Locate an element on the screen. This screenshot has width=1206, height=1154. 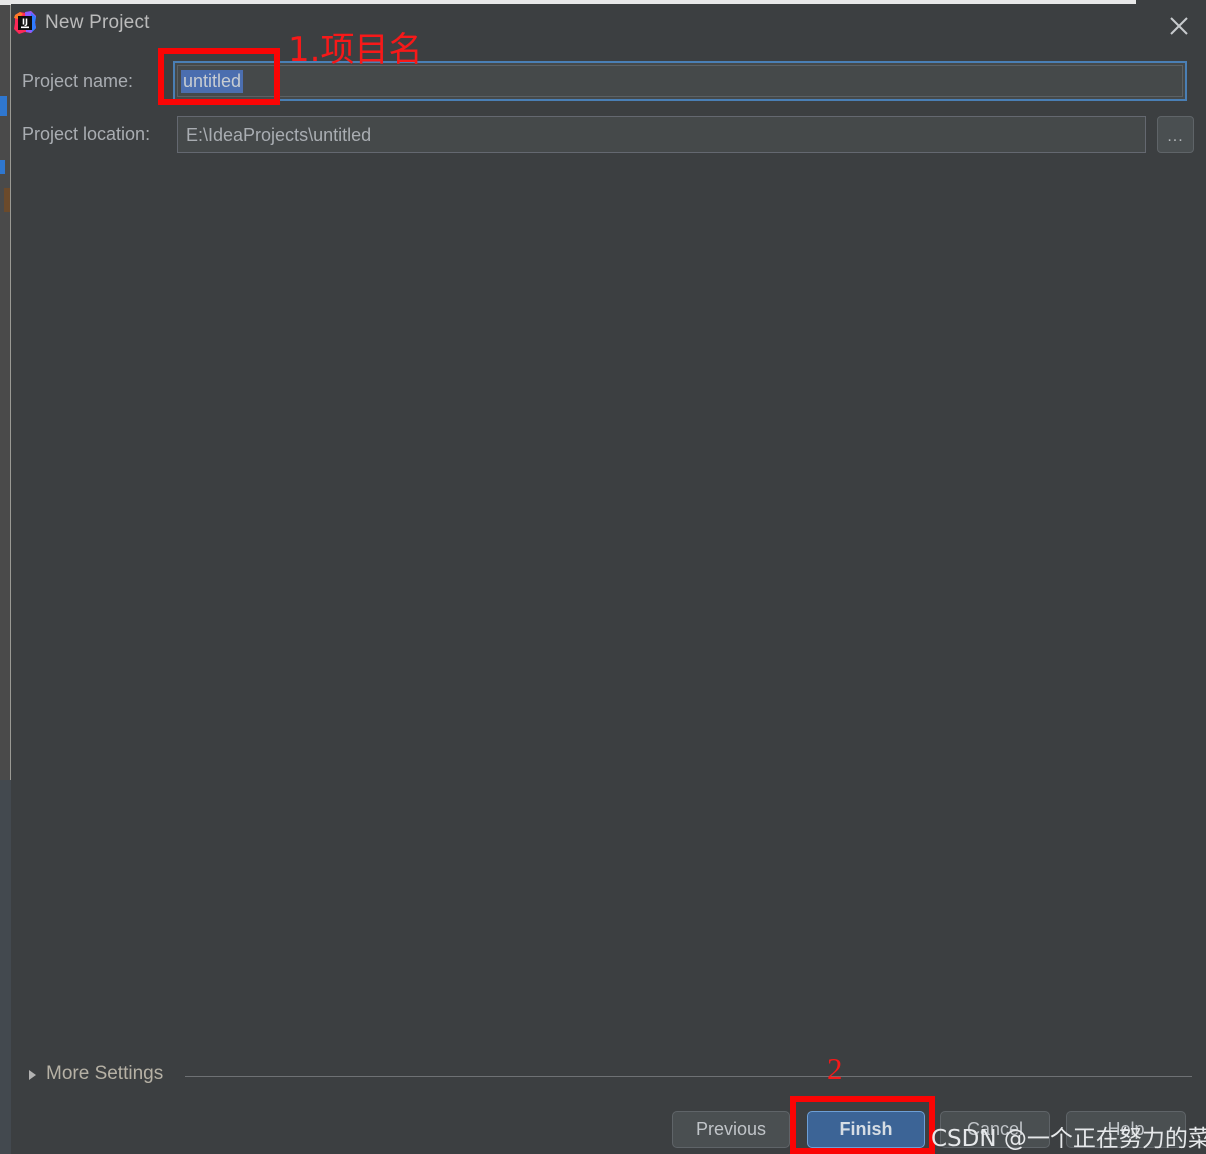
project-location-input: E:\IdeaProjects\untitled is located at coordinates (661, 134).